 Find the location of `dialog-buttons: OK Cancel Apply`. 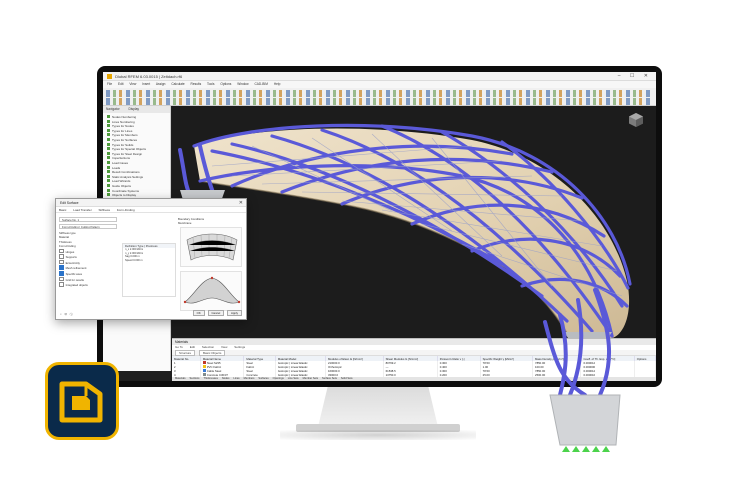

dialog-buttons: OK Cancel Apply is located at coordinates (216, 313).